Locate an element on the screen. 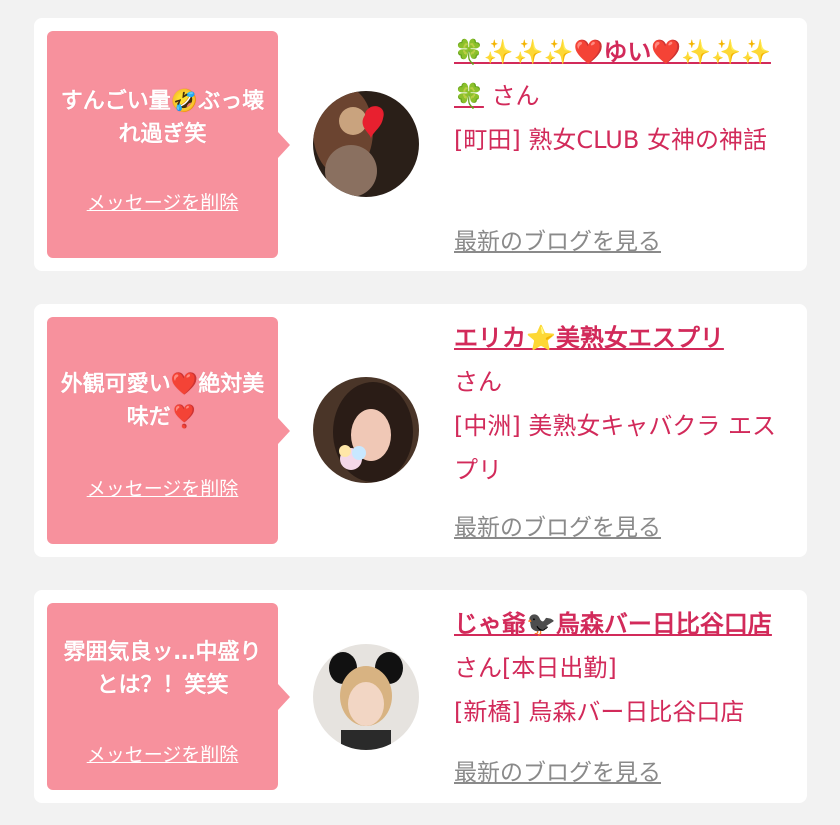 The image size is (840, 825). message-text: 雰囲気良ッ…中盛りとは？！笑笑 is located at coordinates (162, 669).